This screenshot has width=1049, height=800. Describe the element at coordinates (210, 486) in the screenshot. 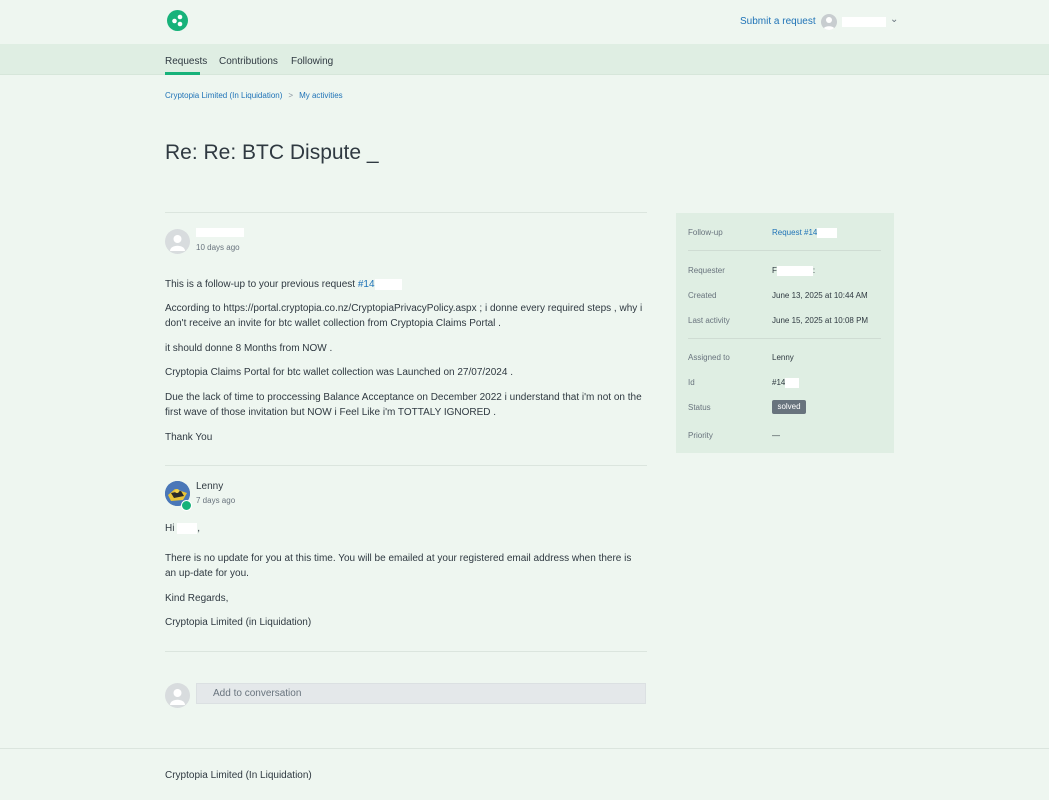

I see `comment-author: Lenny` at that location.